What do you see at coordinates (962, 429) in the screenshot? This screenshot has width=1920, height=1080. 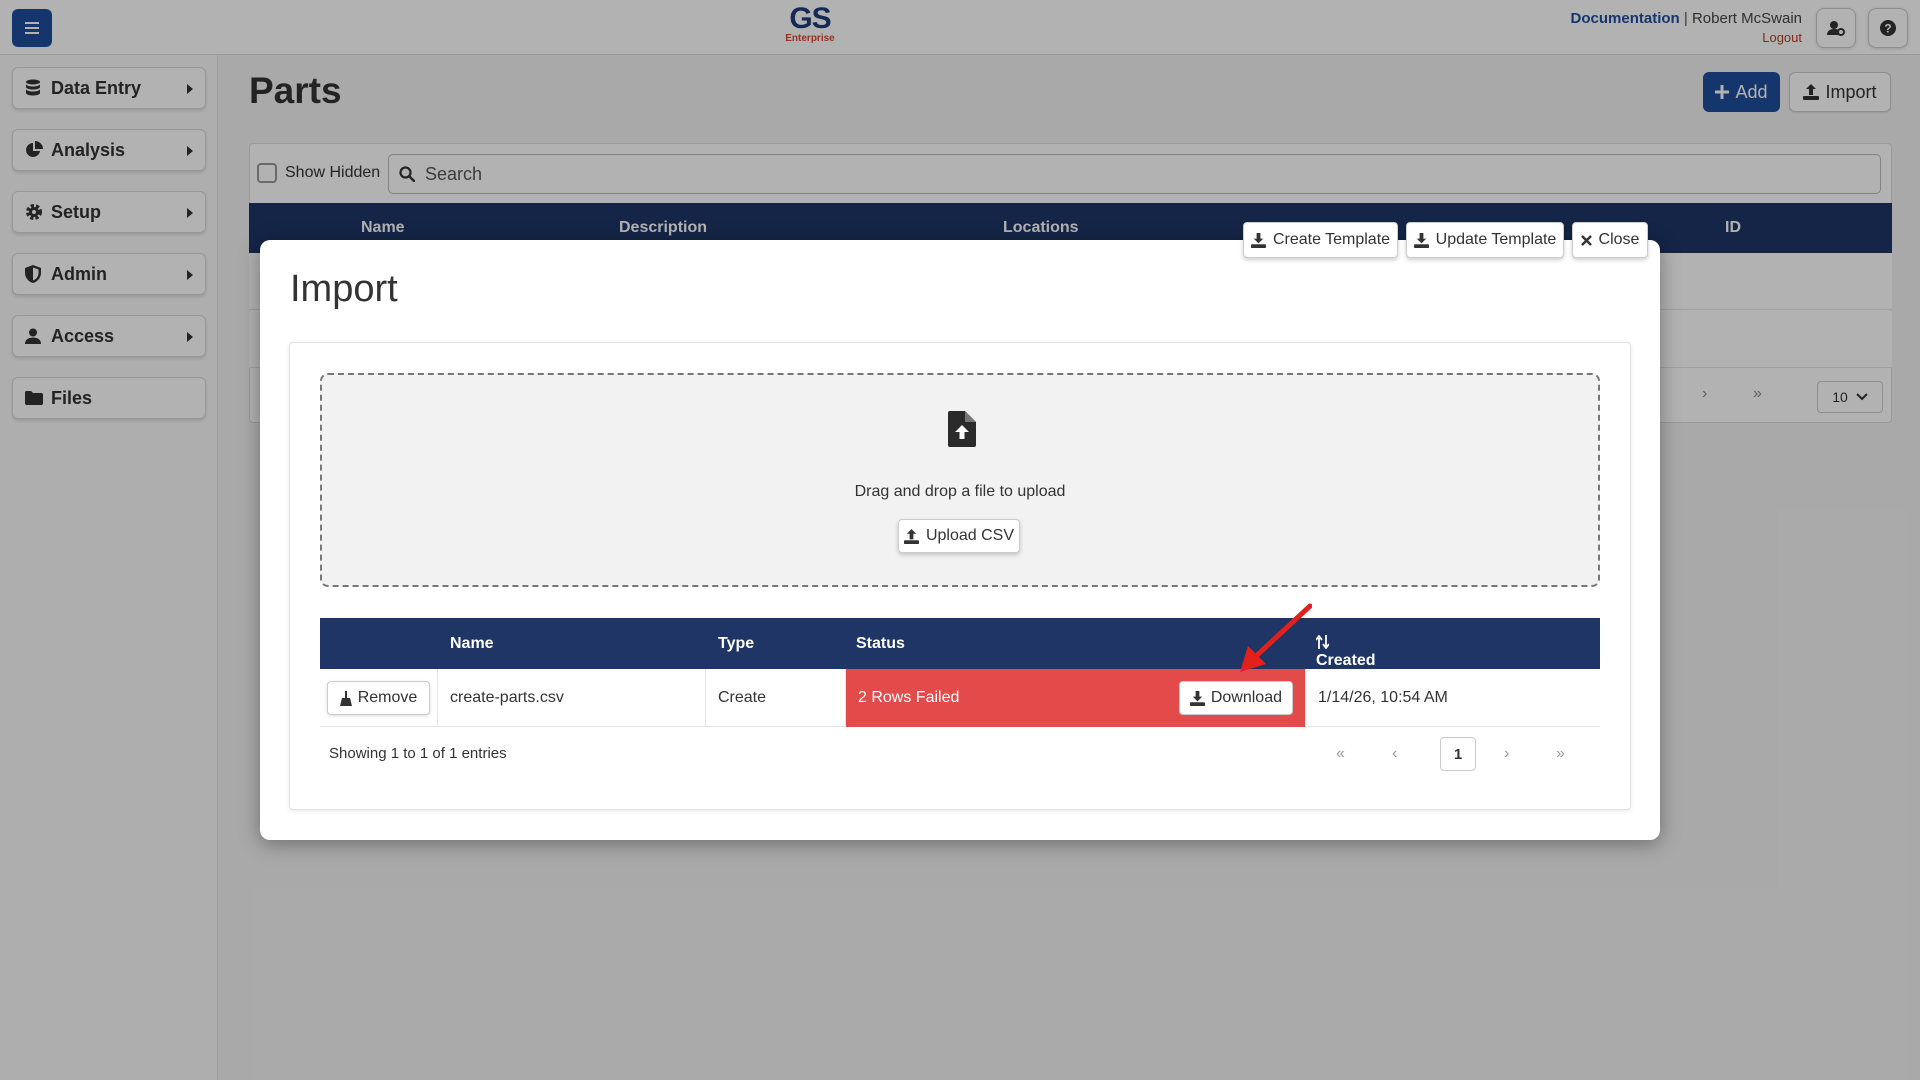 I see `file-upload-icon` at bounding box center [962, 429].